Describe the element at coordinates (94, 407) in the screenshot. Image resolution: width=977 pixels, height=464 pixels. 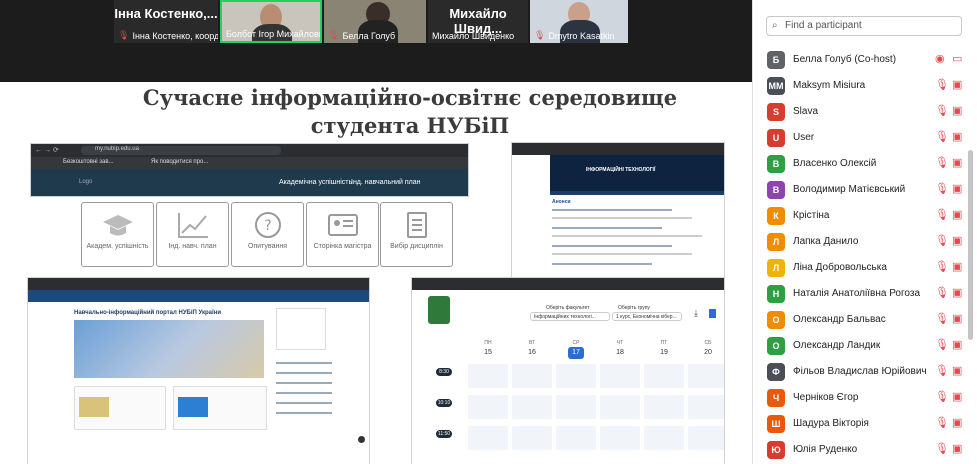
I see `news-image` at that location.